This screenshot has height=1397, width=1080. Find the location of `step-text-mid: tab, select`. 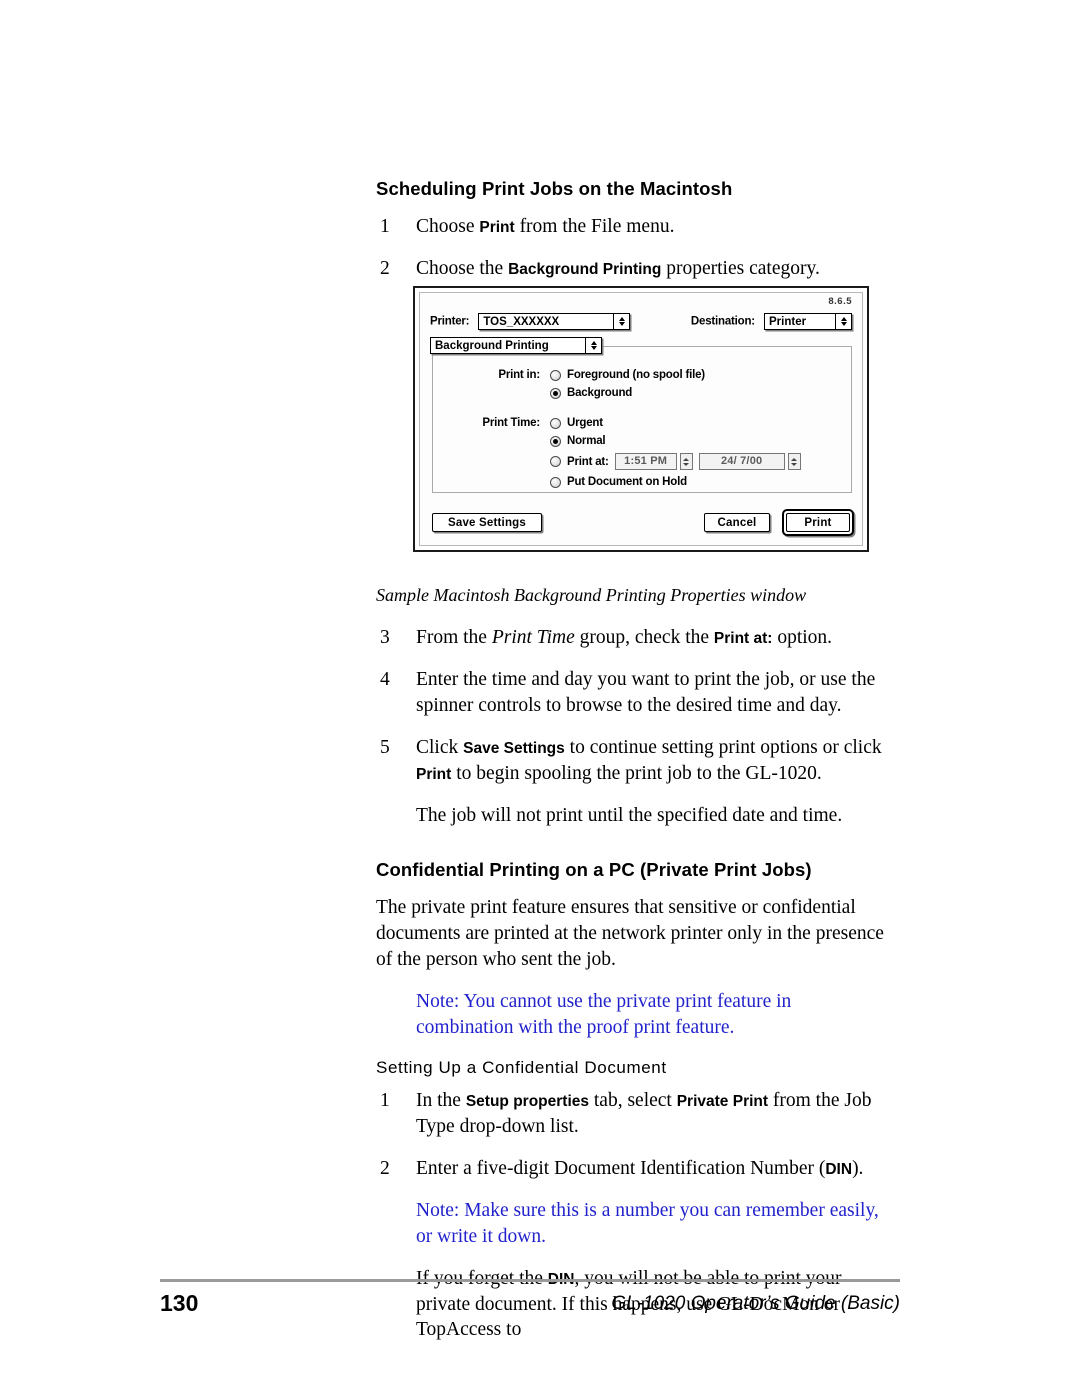

step-text-mid: tab, select is located at coordinates (633, 1100).